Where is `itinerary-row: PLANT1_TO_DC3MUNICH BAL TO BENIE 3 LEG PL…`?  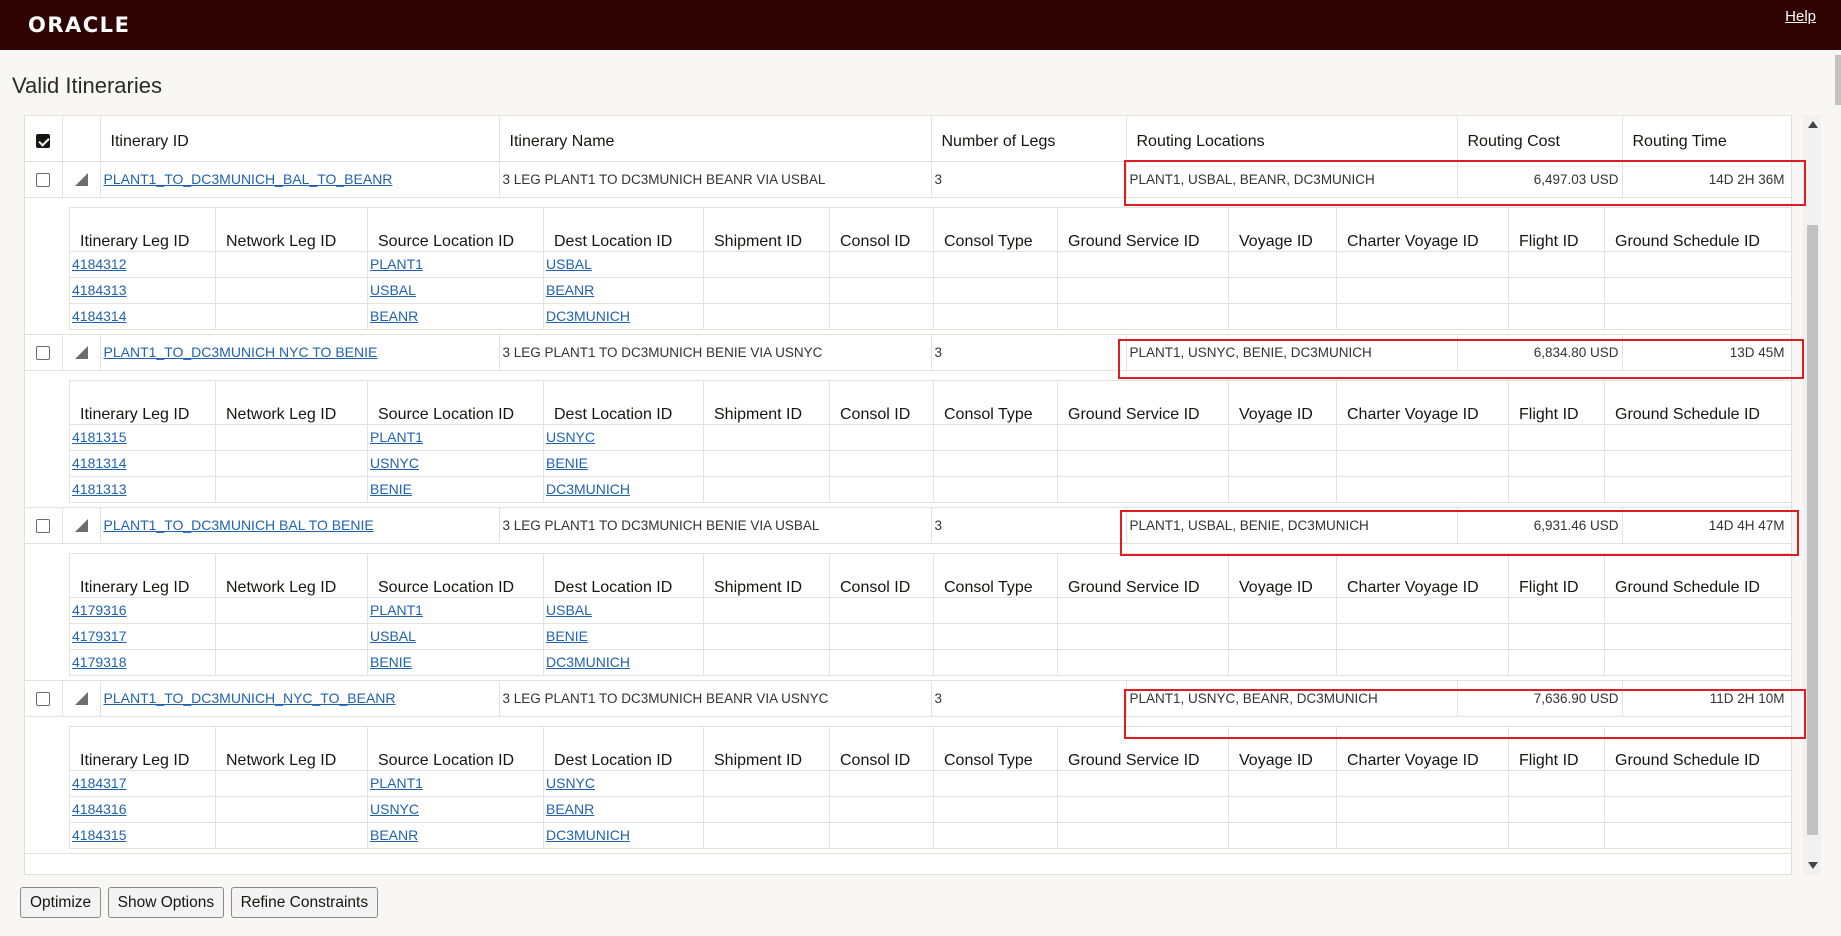
itinerary-row: PLANT1_TO_DC3MUNICH BAL TO BENIE 3 LEG PL… is located at coordinates (908, 525).